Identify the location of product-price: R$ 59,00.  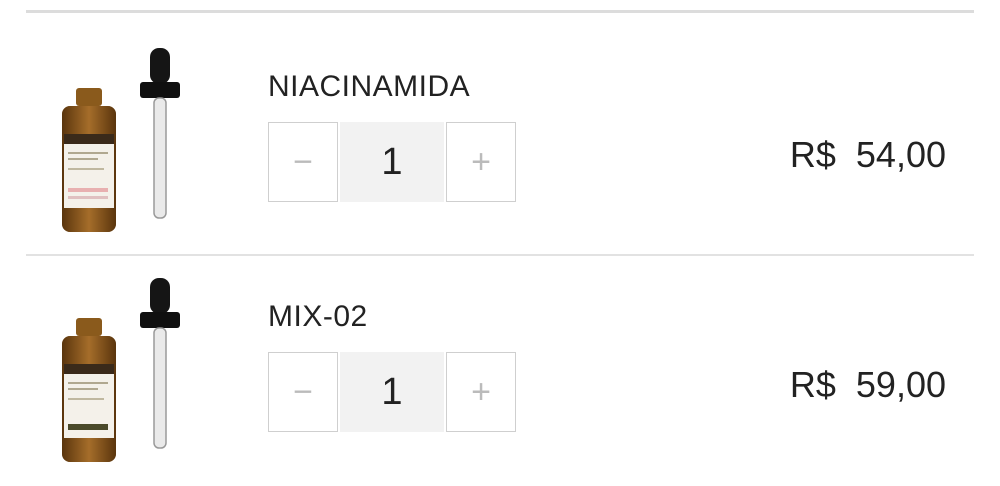
(867, 384).